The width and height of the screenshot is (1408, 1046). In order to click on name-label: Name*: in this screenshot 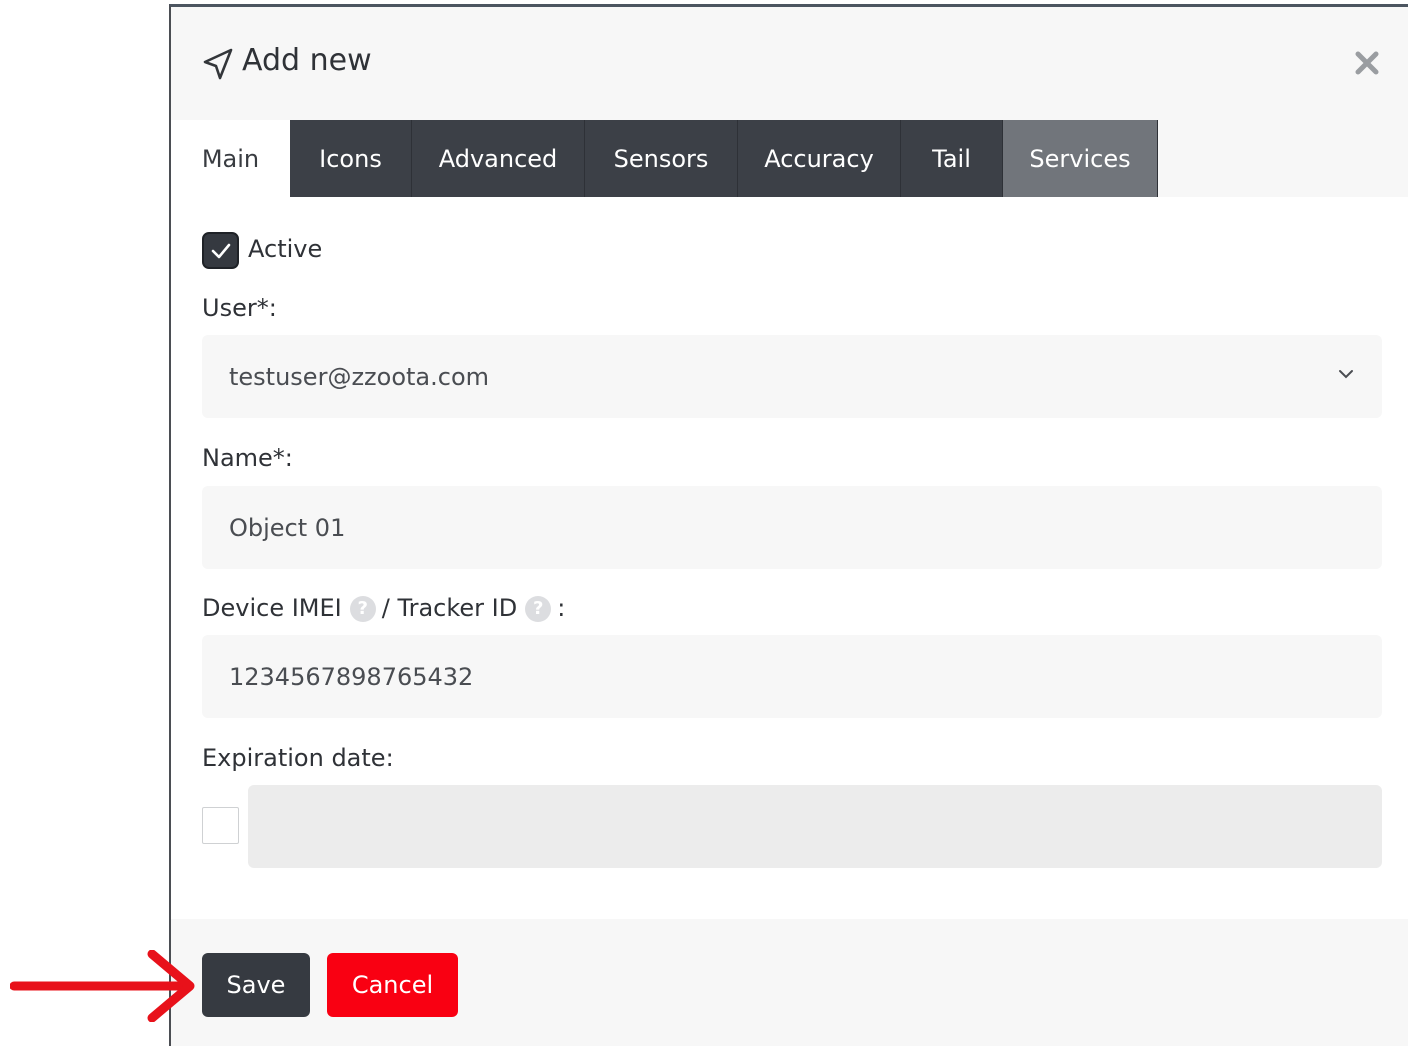, I will do `click(247, 458)`.